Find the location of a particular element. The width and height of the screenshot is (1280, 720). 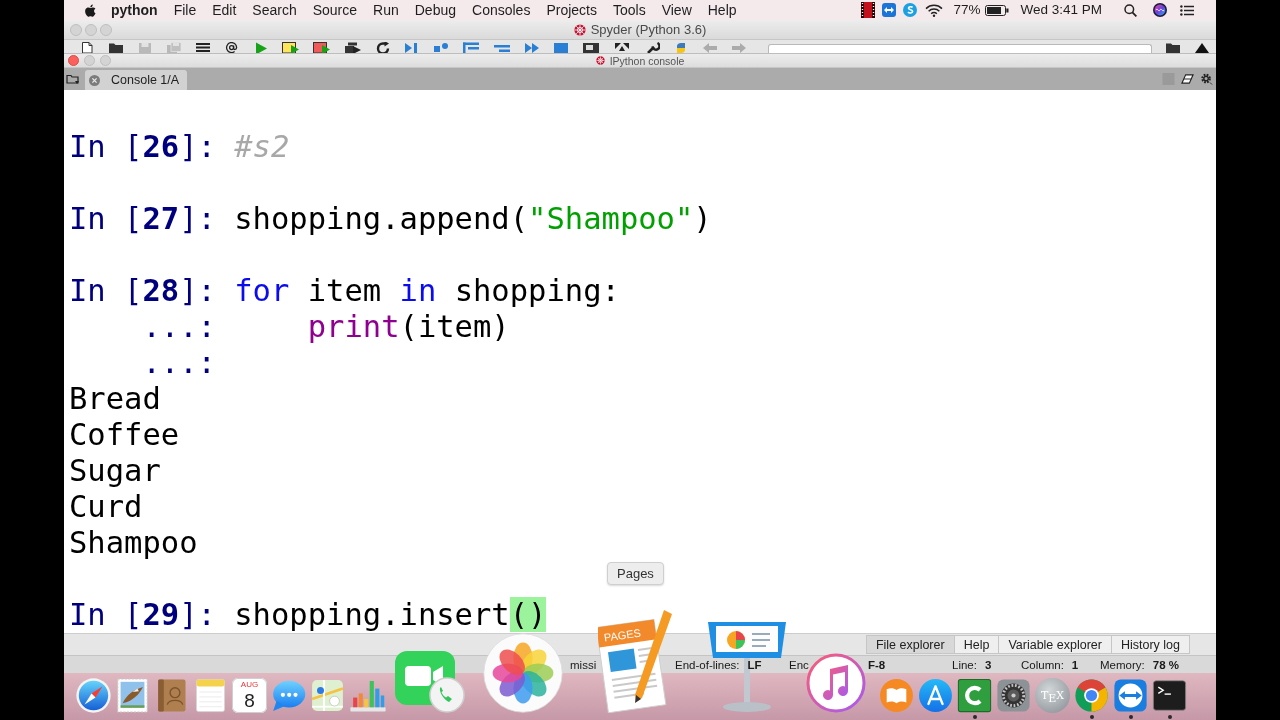

pane-tab: Variable explorer is located at coordinates (1055, 644).